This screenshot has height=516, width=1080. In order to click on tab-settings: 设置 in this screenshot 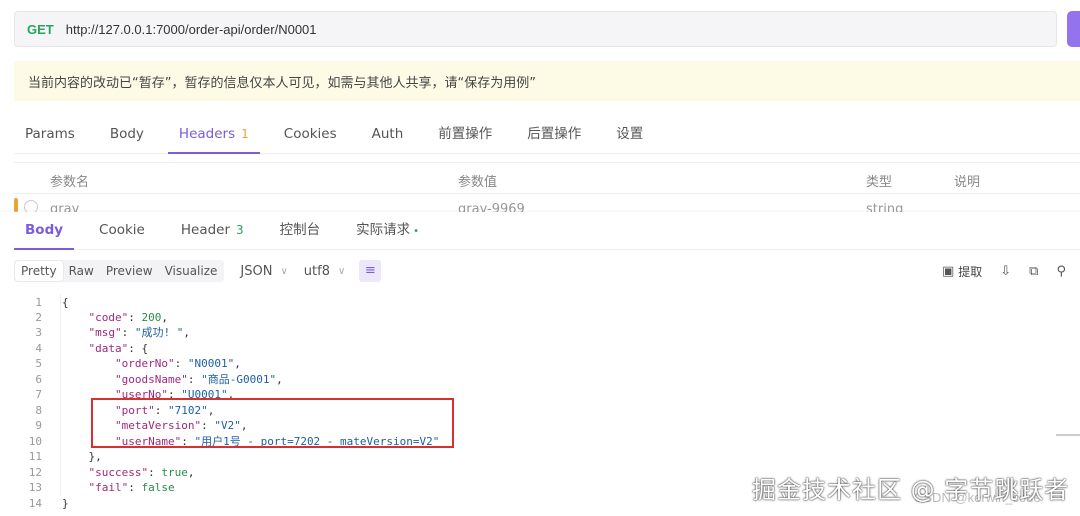, I will do `click(629, 135)`.